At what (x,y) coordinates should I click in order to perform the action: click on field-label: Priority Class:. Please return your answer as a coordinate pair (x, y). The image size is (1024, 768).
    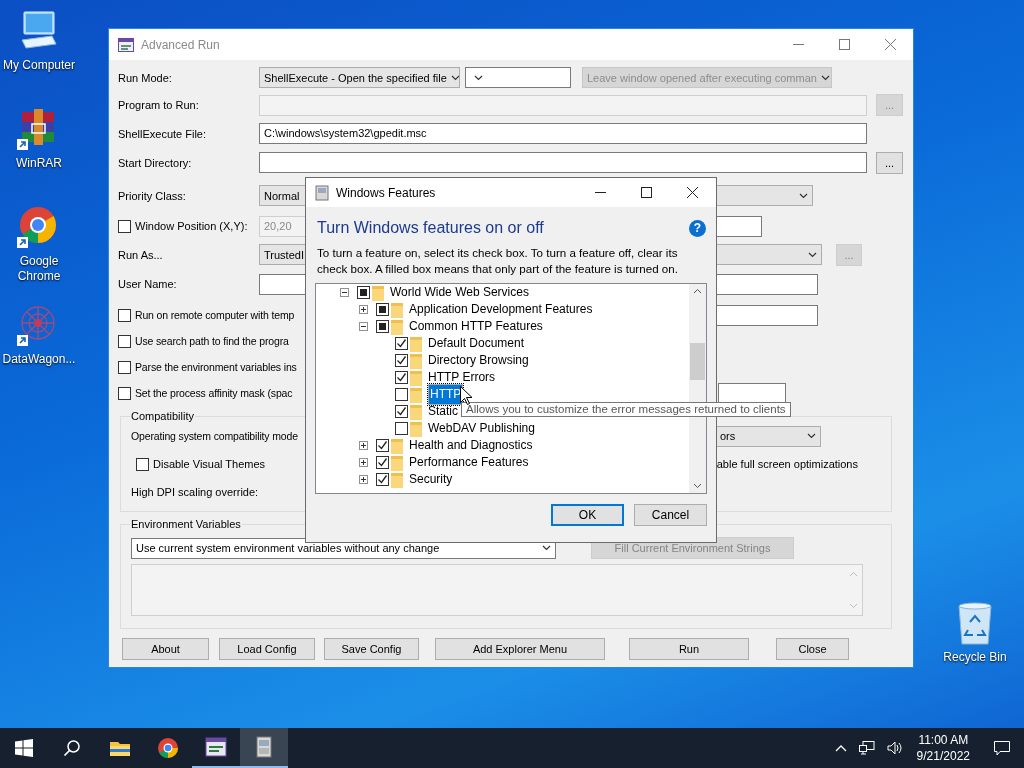
    Looking at the image, I should click on (152, 195).